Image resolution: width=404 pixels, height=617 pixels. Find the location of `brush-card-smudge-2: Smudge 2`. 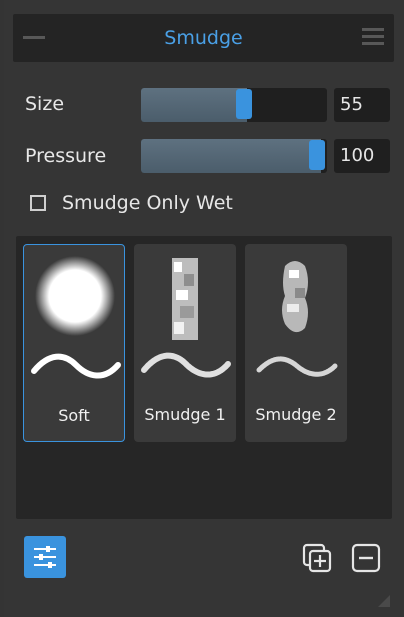

brush-card-smudge-2: Smudge 2 is located at coordinates (296, 343).